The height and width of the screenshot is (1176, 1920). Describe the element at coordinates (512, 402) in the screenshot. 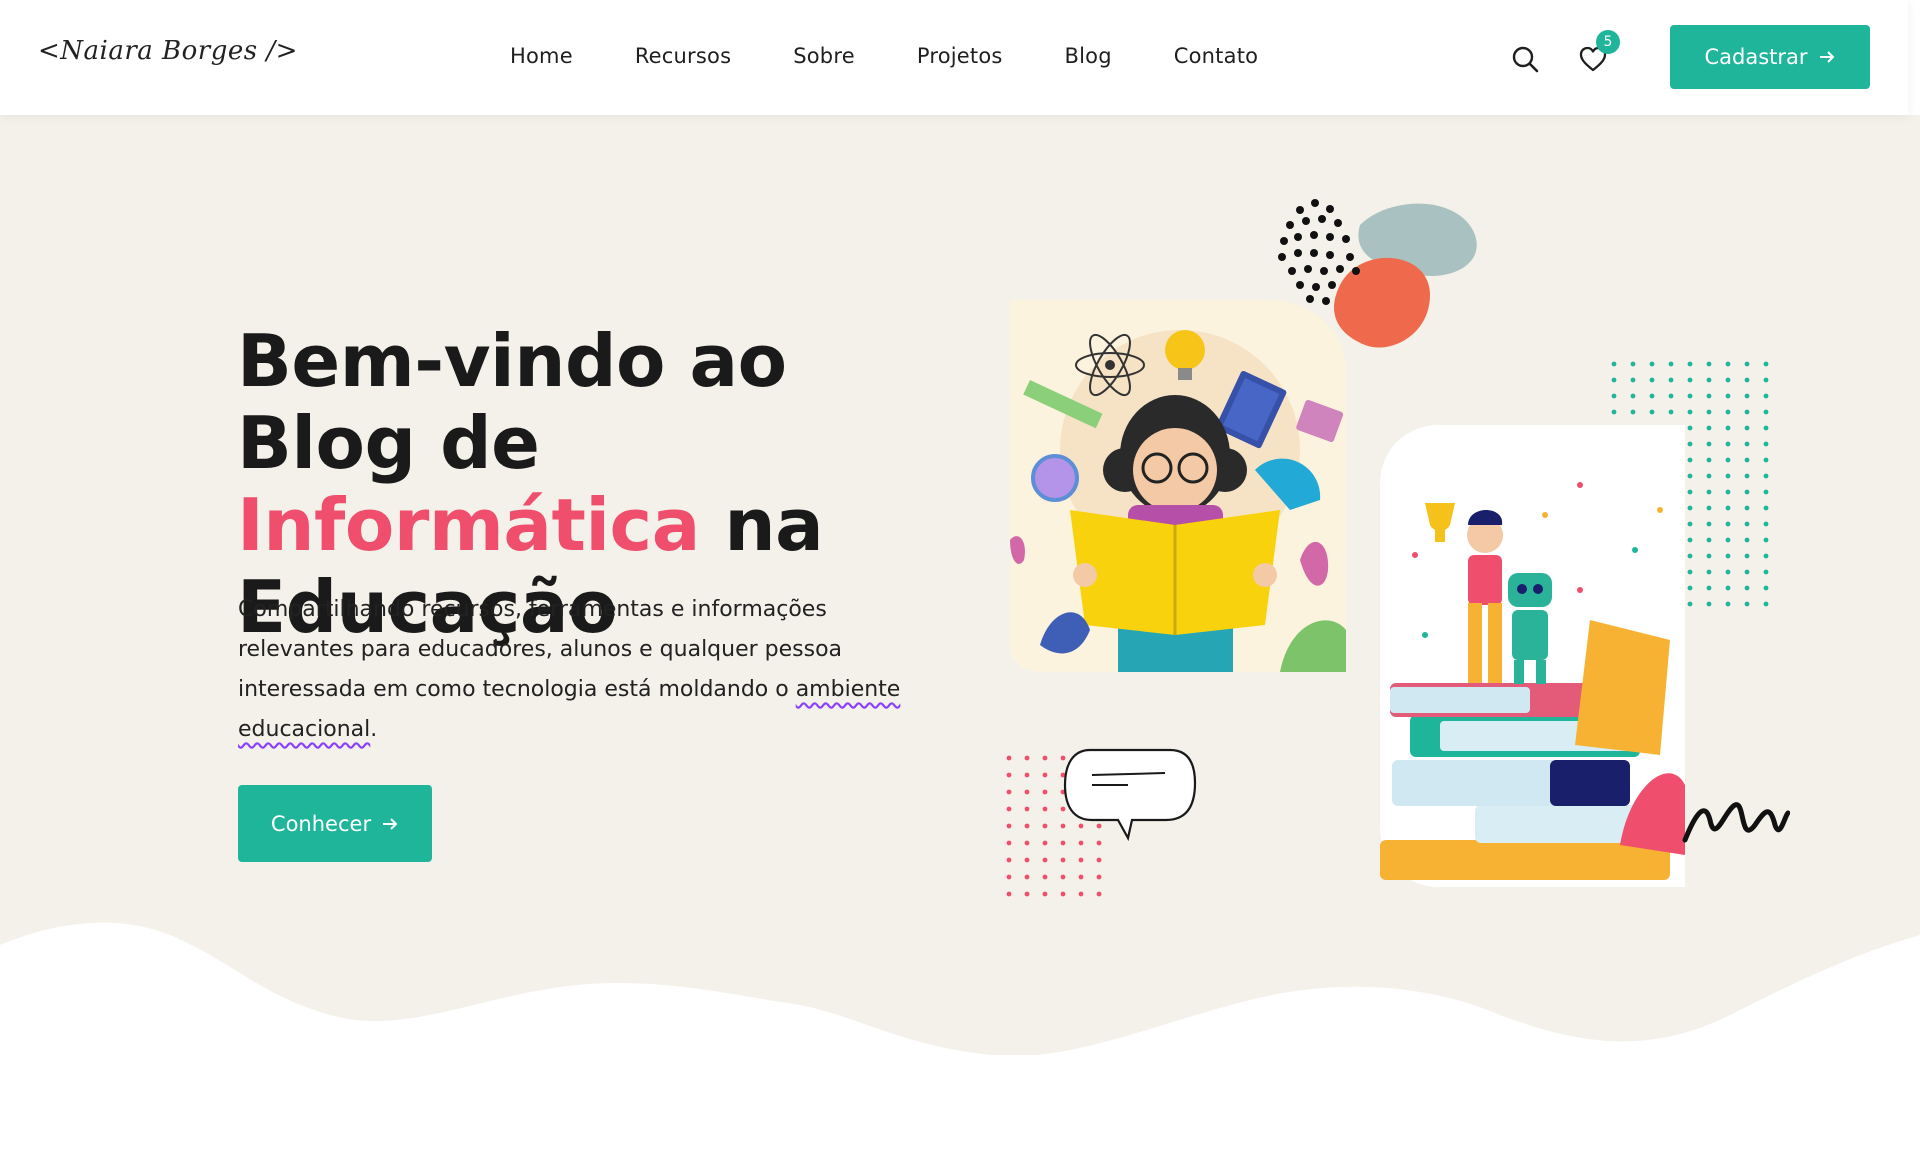

I see `hero-title-part1: Bem-vindo ao Blog de` at that location.